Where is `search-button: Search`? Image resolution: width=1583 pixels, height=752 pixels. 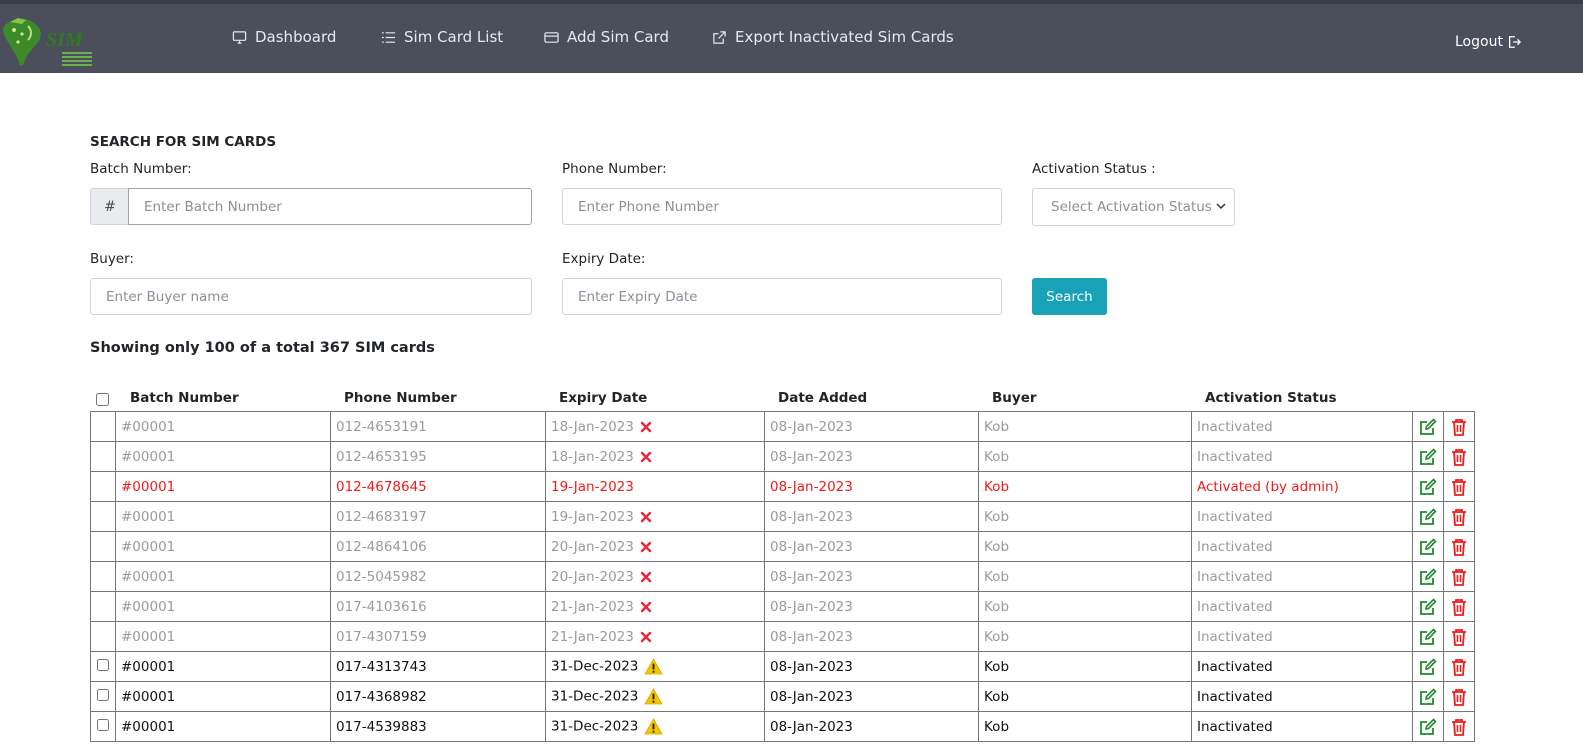 search-button: Search is located at coordinates (1069, 296).